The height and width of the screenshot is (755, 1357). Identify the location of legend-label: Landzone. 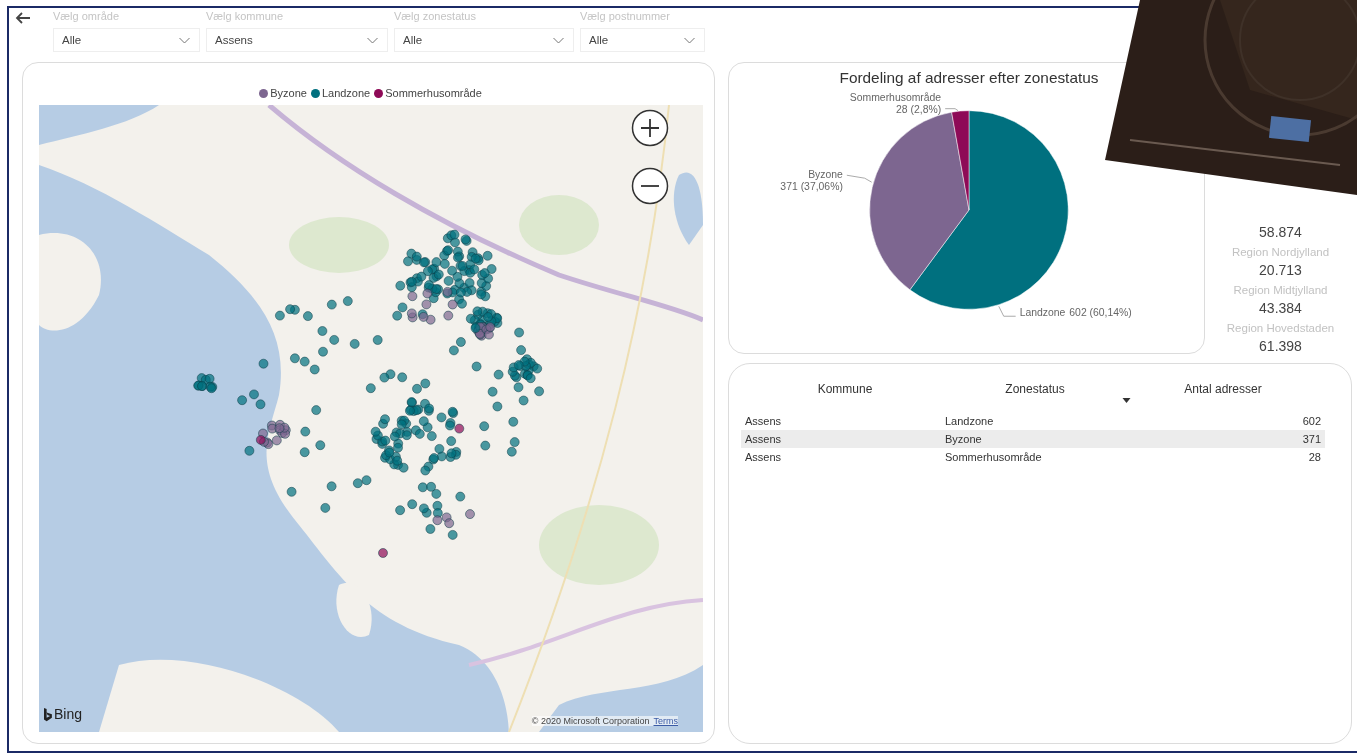
(346, 93).